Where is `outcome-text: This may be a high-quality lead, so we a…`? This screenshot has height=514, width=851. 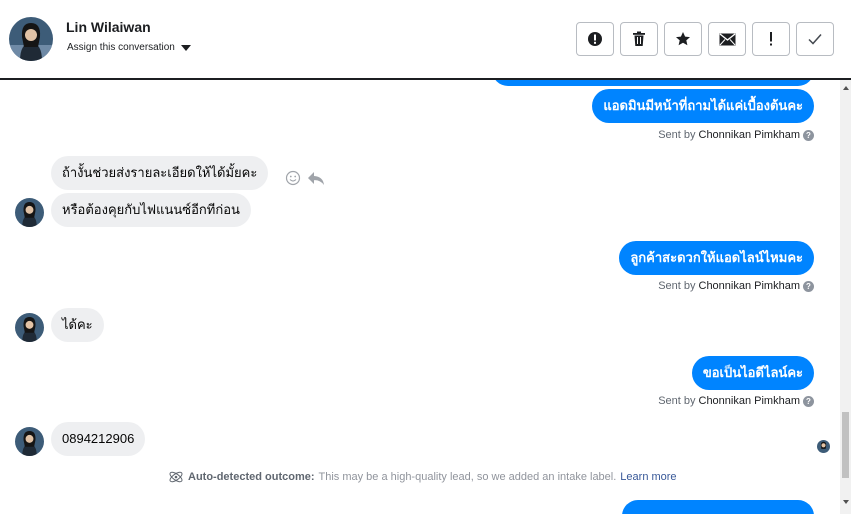
outcome-text: This may be a high-quality lead, so we a… is located at coordinates (467, 477).